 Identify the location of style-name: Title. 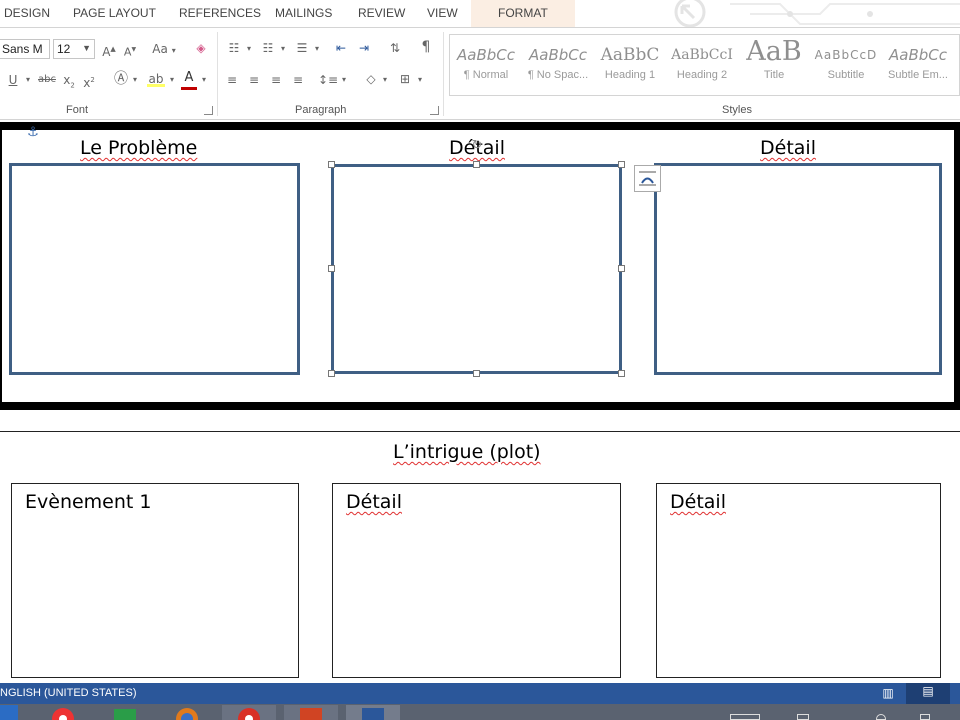
(774, 75).